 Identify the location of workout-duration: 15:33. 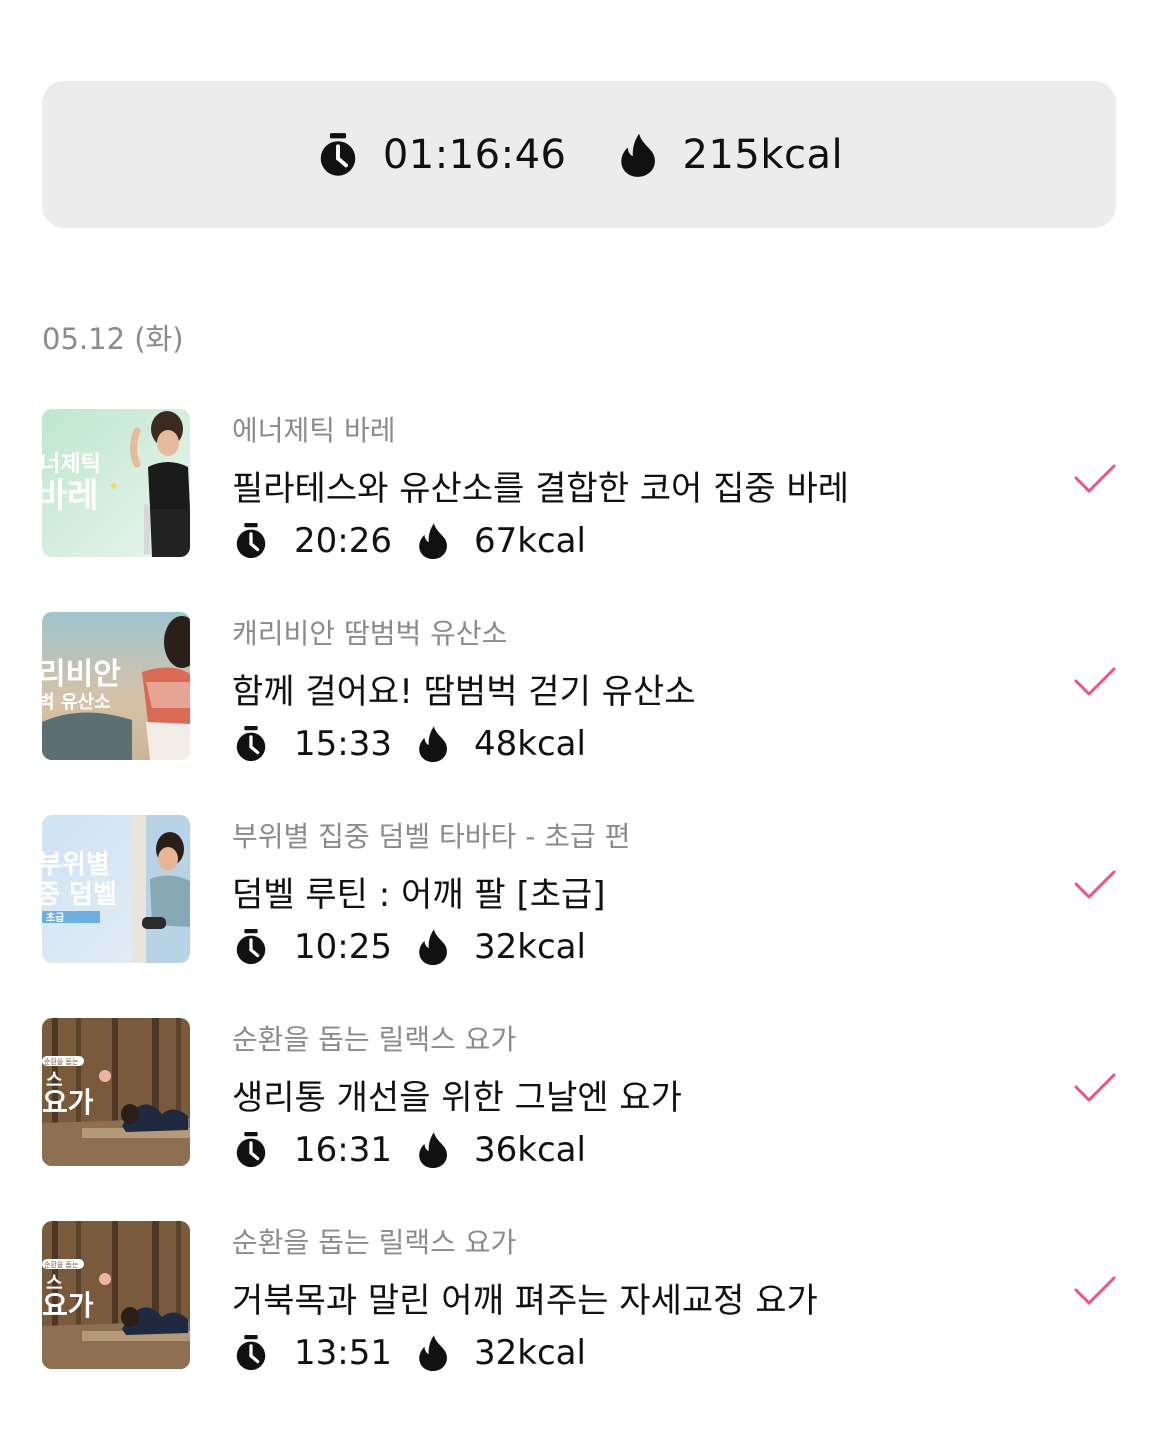
(343, 744).